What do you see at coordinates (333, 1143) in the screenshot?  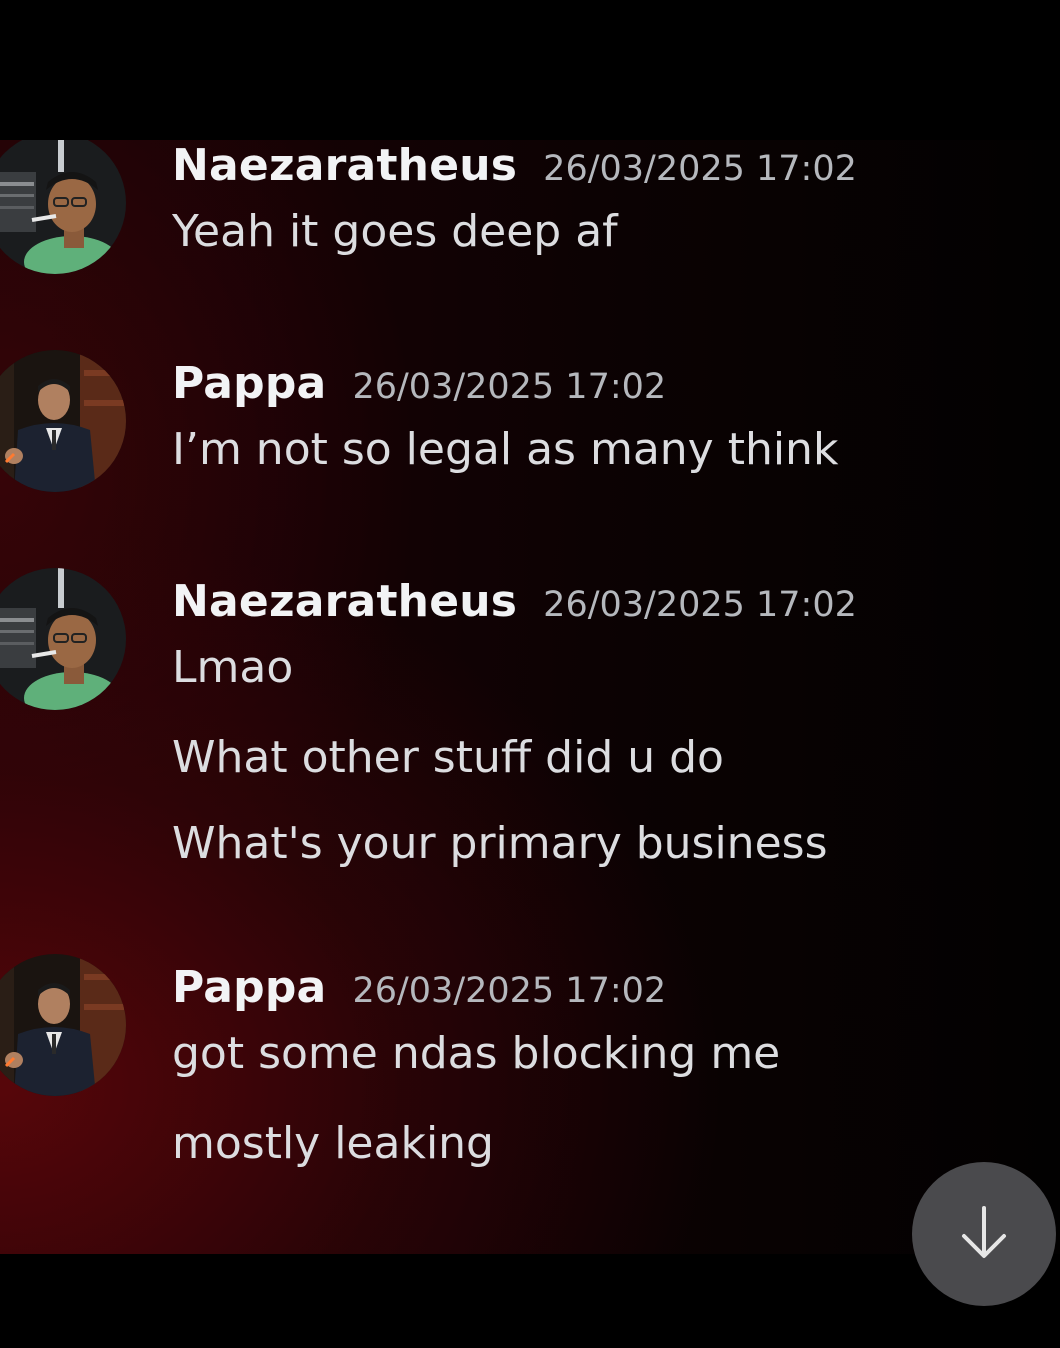 I see `message-text: mostly leaking` at bounding box center [333, 1143].